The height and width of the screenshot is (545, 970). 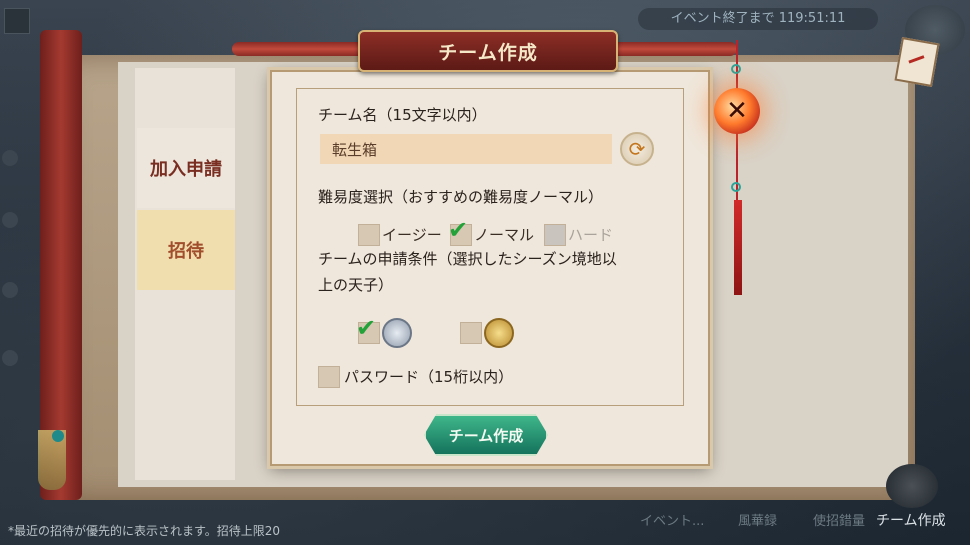 I want to click on create-team-button-label: チーム作成, so click(x=486, y=435).